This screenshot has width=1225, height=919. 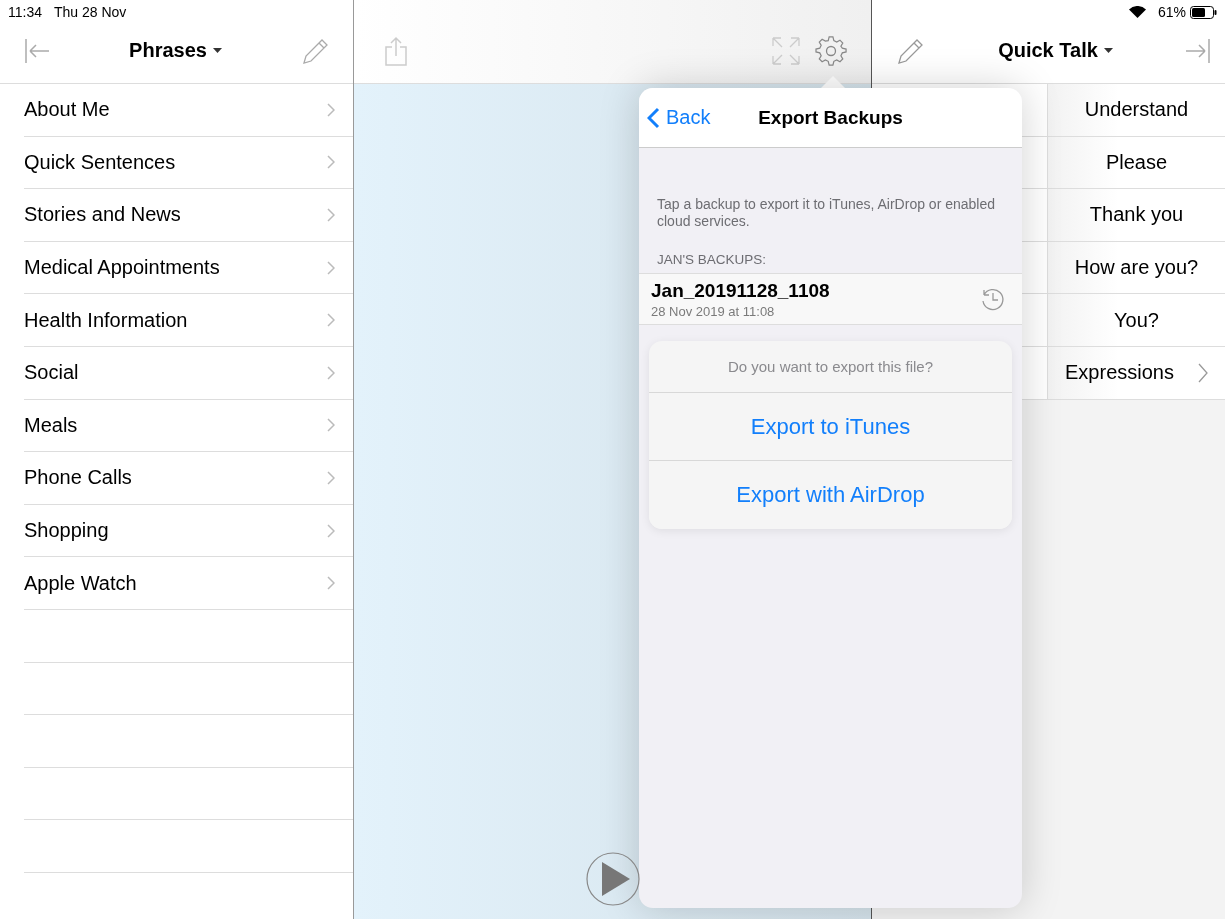 I want to click on category-row: Apple Watch, so click(x=188, y=583).